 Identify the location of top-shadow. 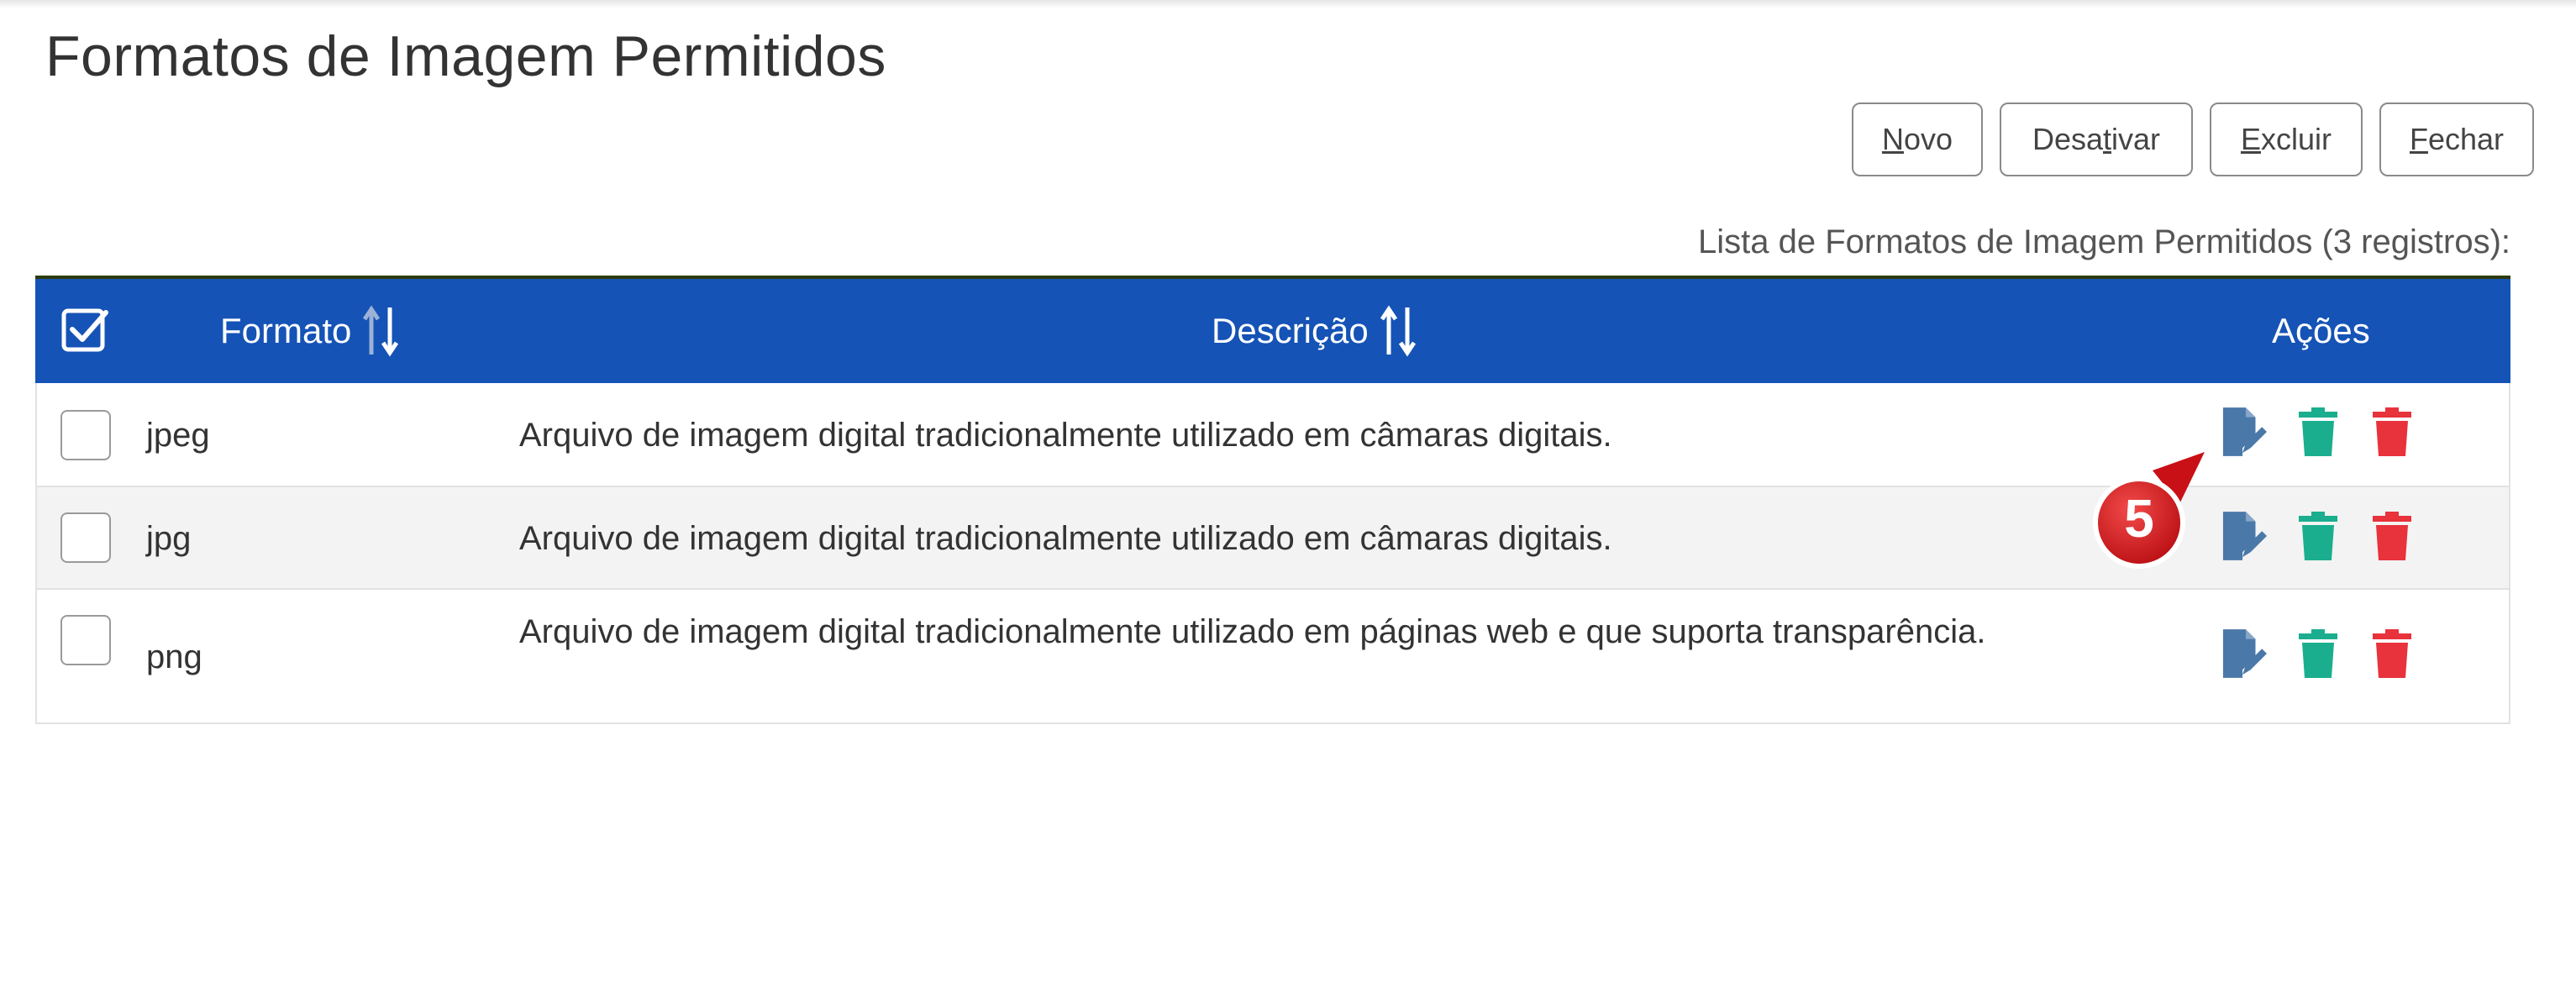
(1288, 4).